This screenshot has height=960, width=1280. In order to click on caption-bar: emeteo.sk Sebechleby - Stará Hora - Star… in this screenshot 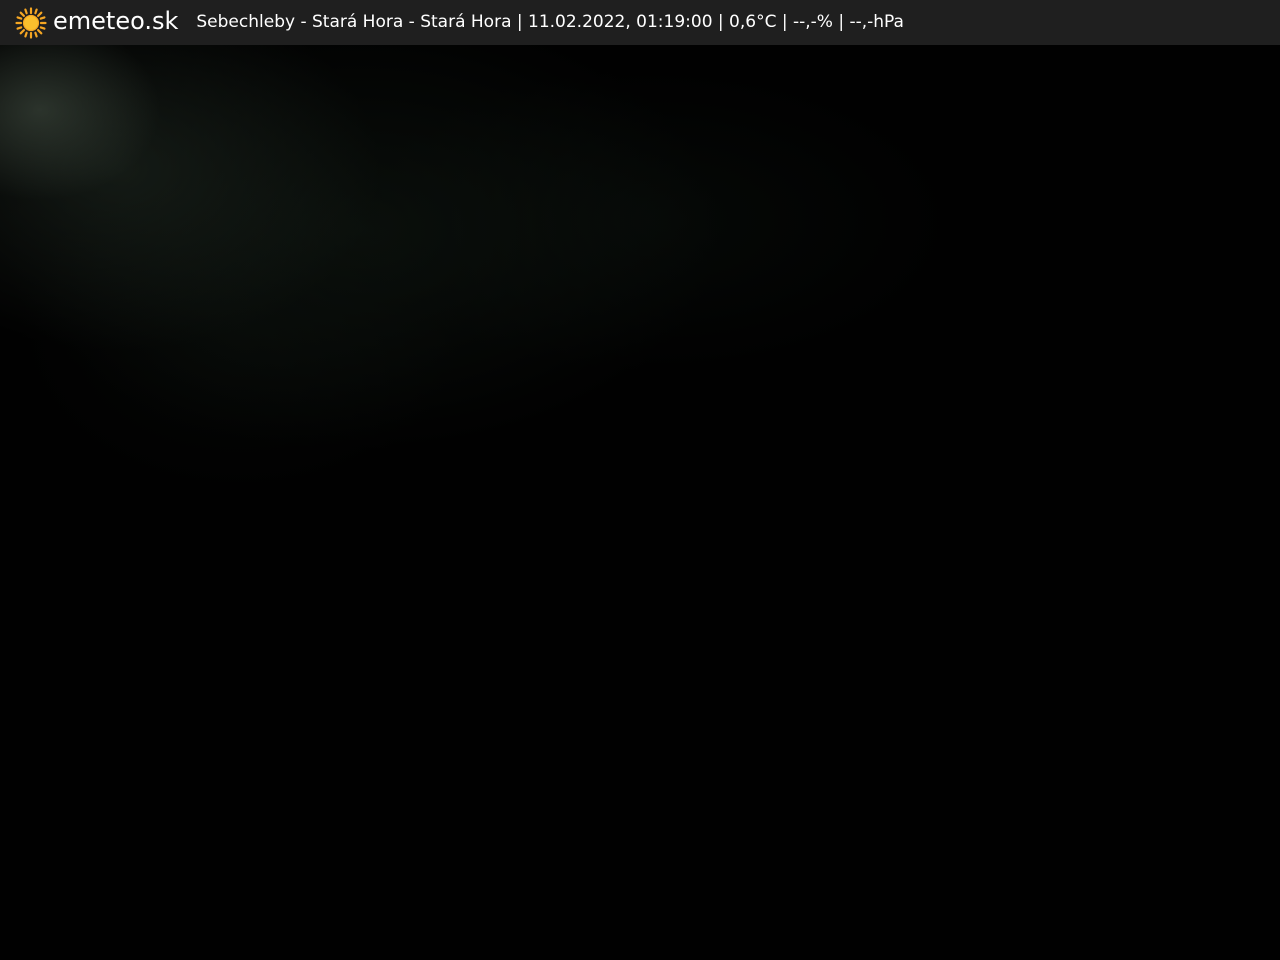, I will do `click(640, 22)`.